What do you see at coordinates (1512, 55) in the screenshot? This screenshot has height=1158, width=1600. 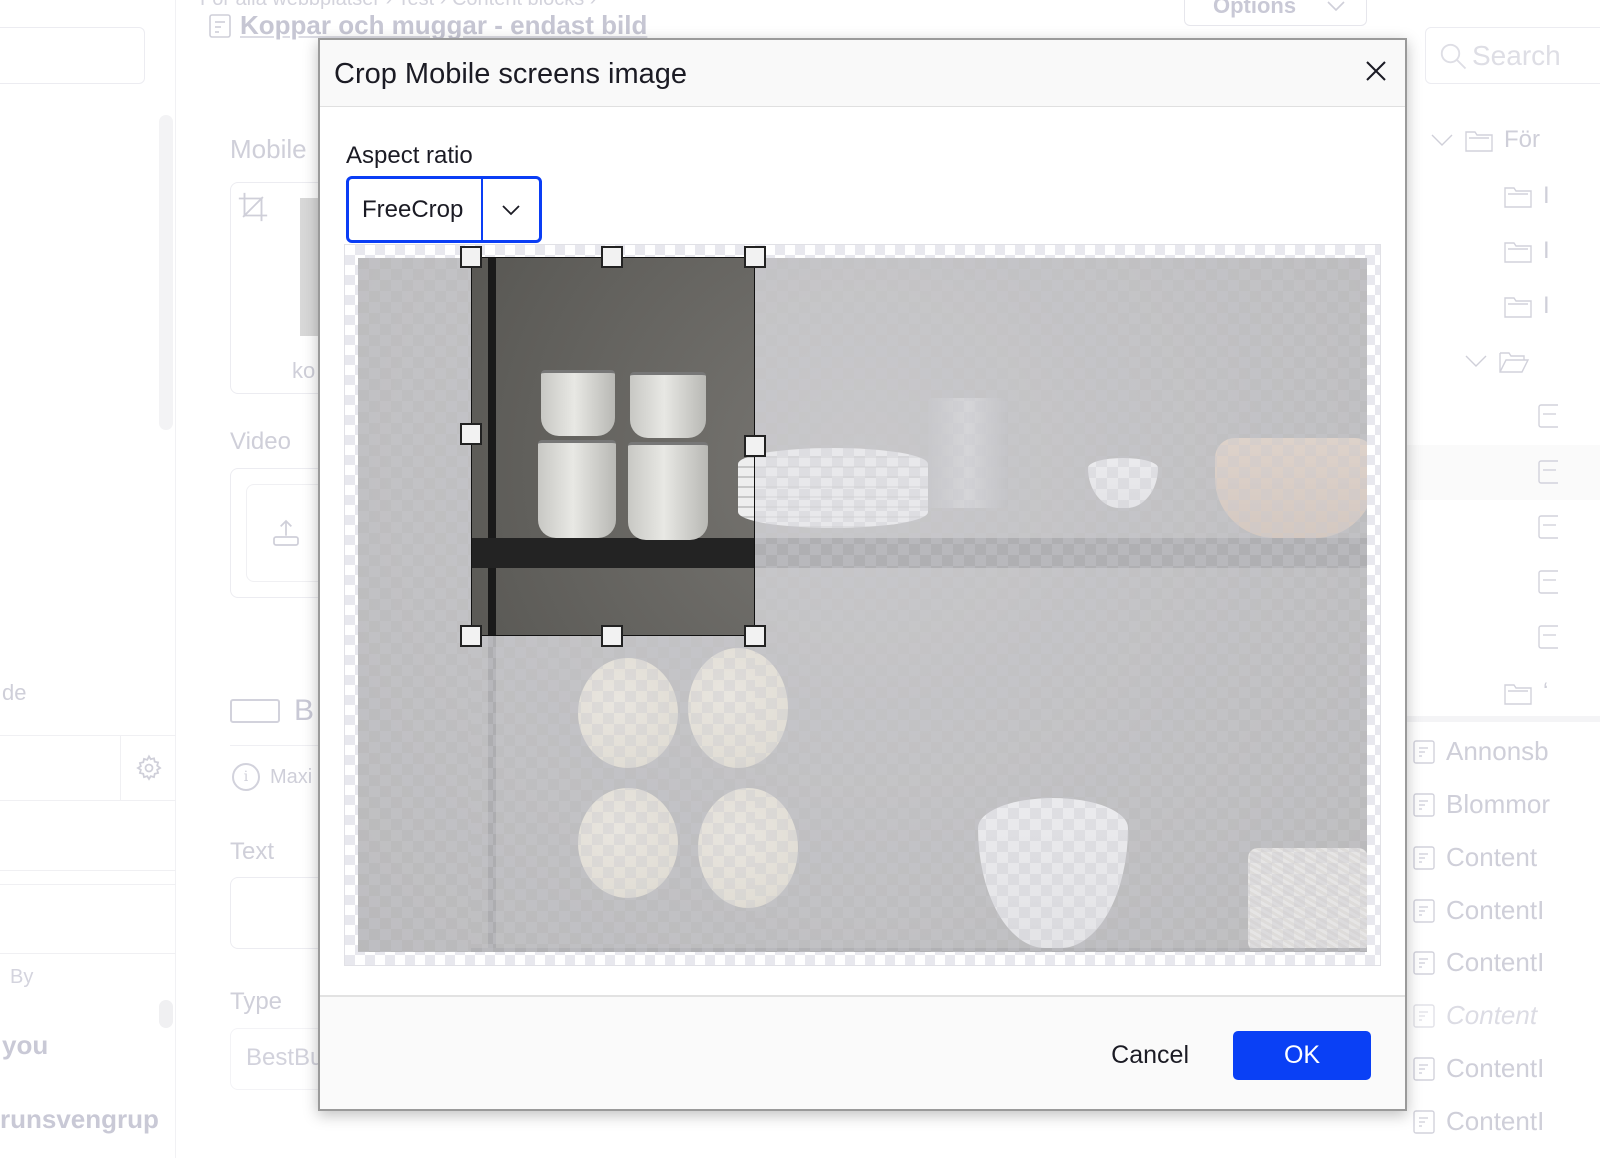 I see `search-input: Search` at bounding box center [1512, 55].